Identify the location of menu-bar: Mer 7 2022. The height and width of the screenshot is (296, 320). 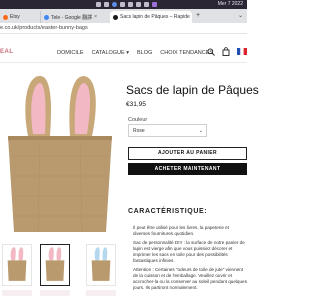
(123, 4).